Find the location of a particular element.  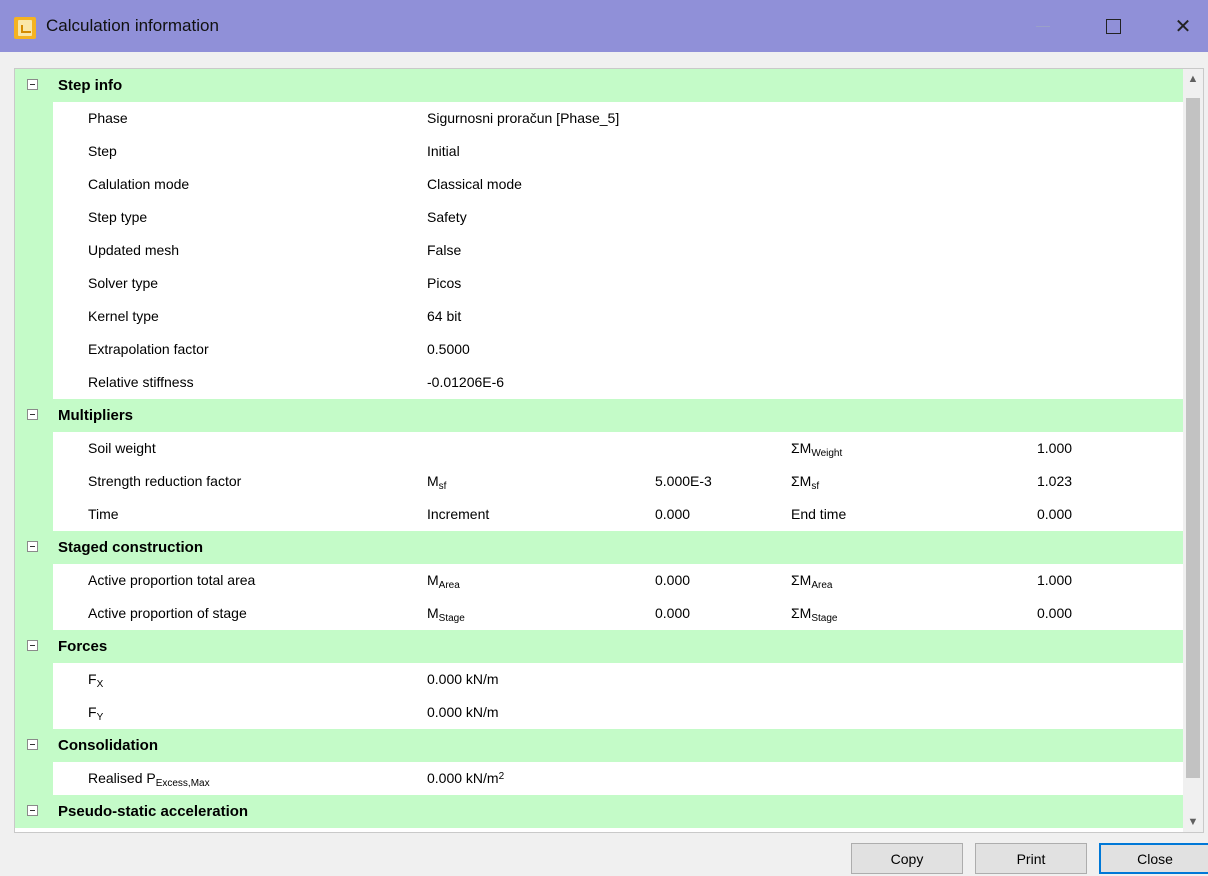

table-row: Step Initial is located at coordinates (599, 151).